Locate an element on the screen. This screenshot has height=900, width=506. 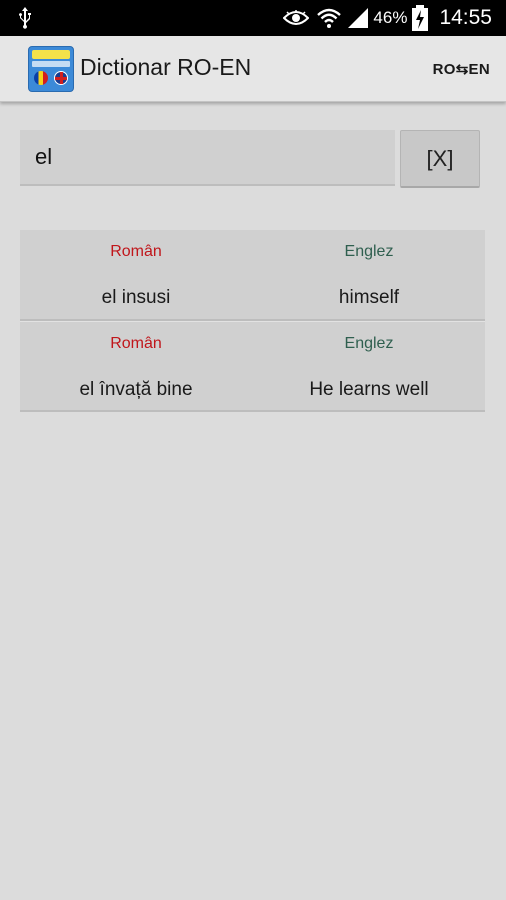
status-bar: 46% 14:55 is located at coordinates (253, 18).